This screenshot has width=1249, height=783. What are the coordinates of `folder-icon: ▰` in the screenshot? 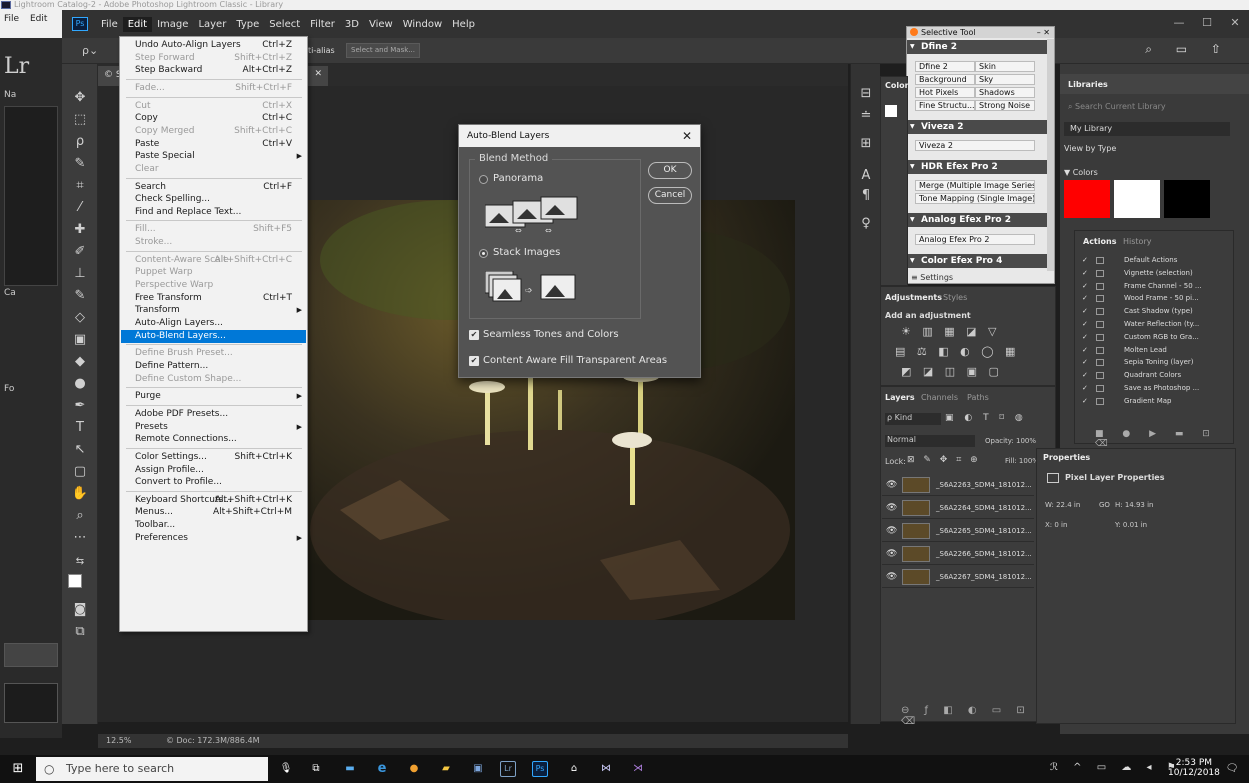 It's located at (446, 769).